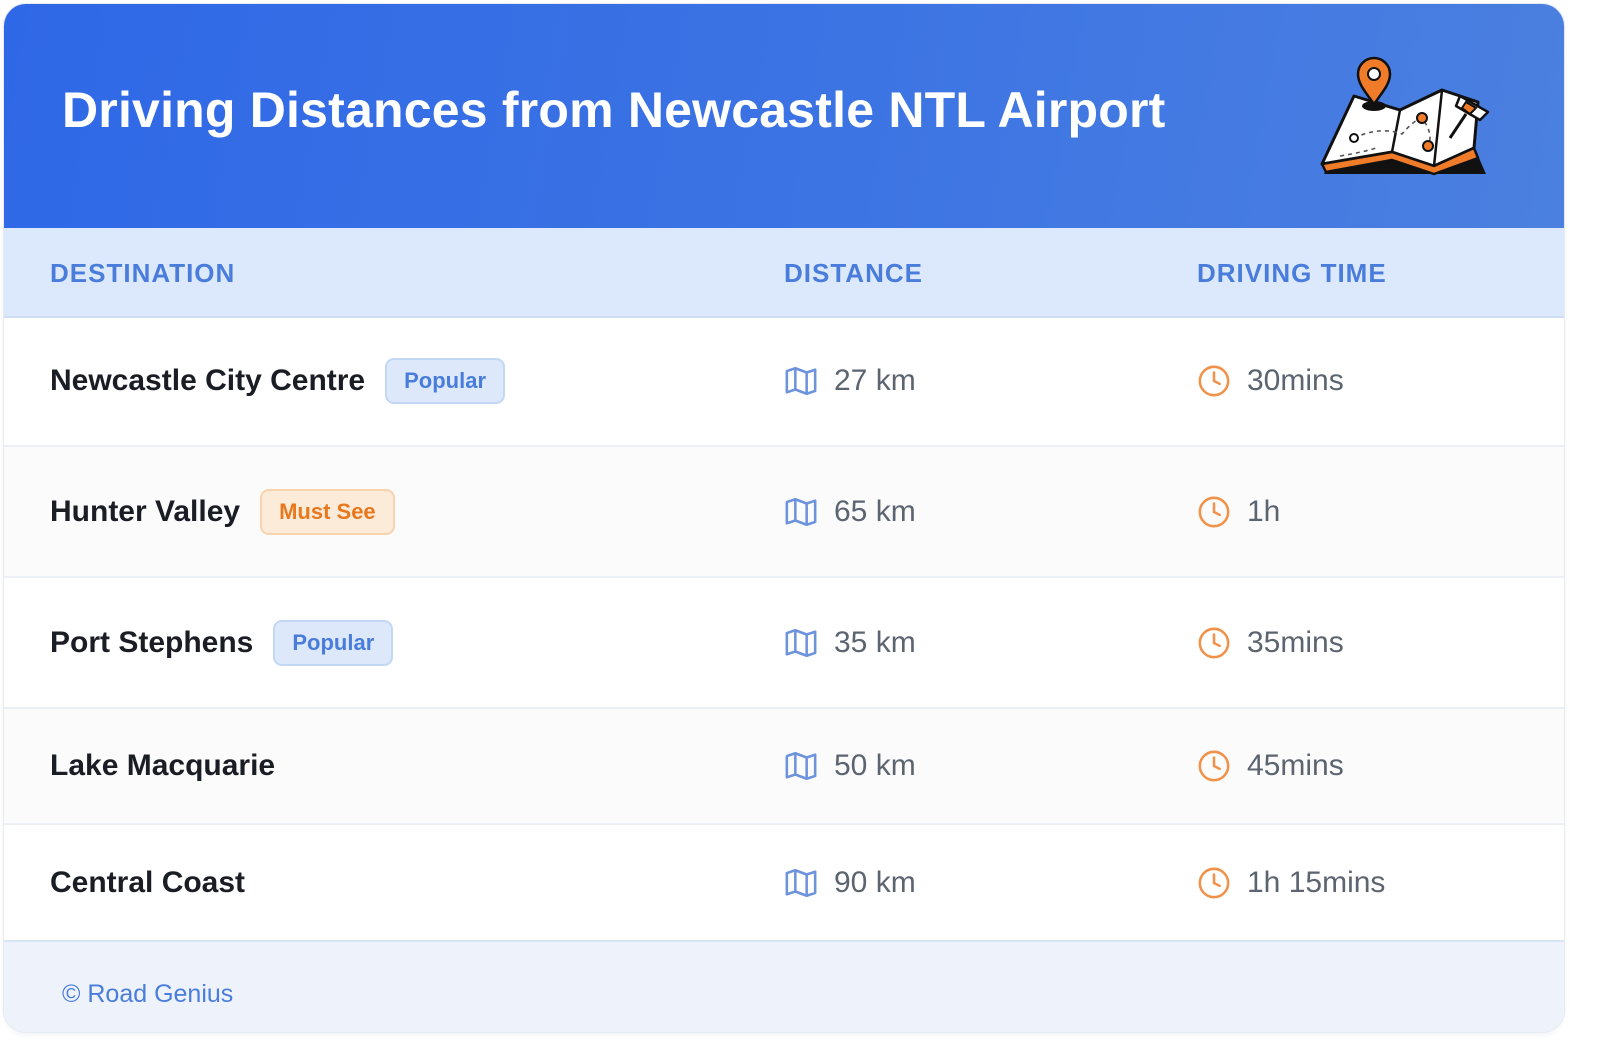 This screenshot has width=1608, height=1064. What do you see at coordinates (1405, 116) in the screenshot?
I see `map-with-pins-icon` at bounding box center [1405, 116].